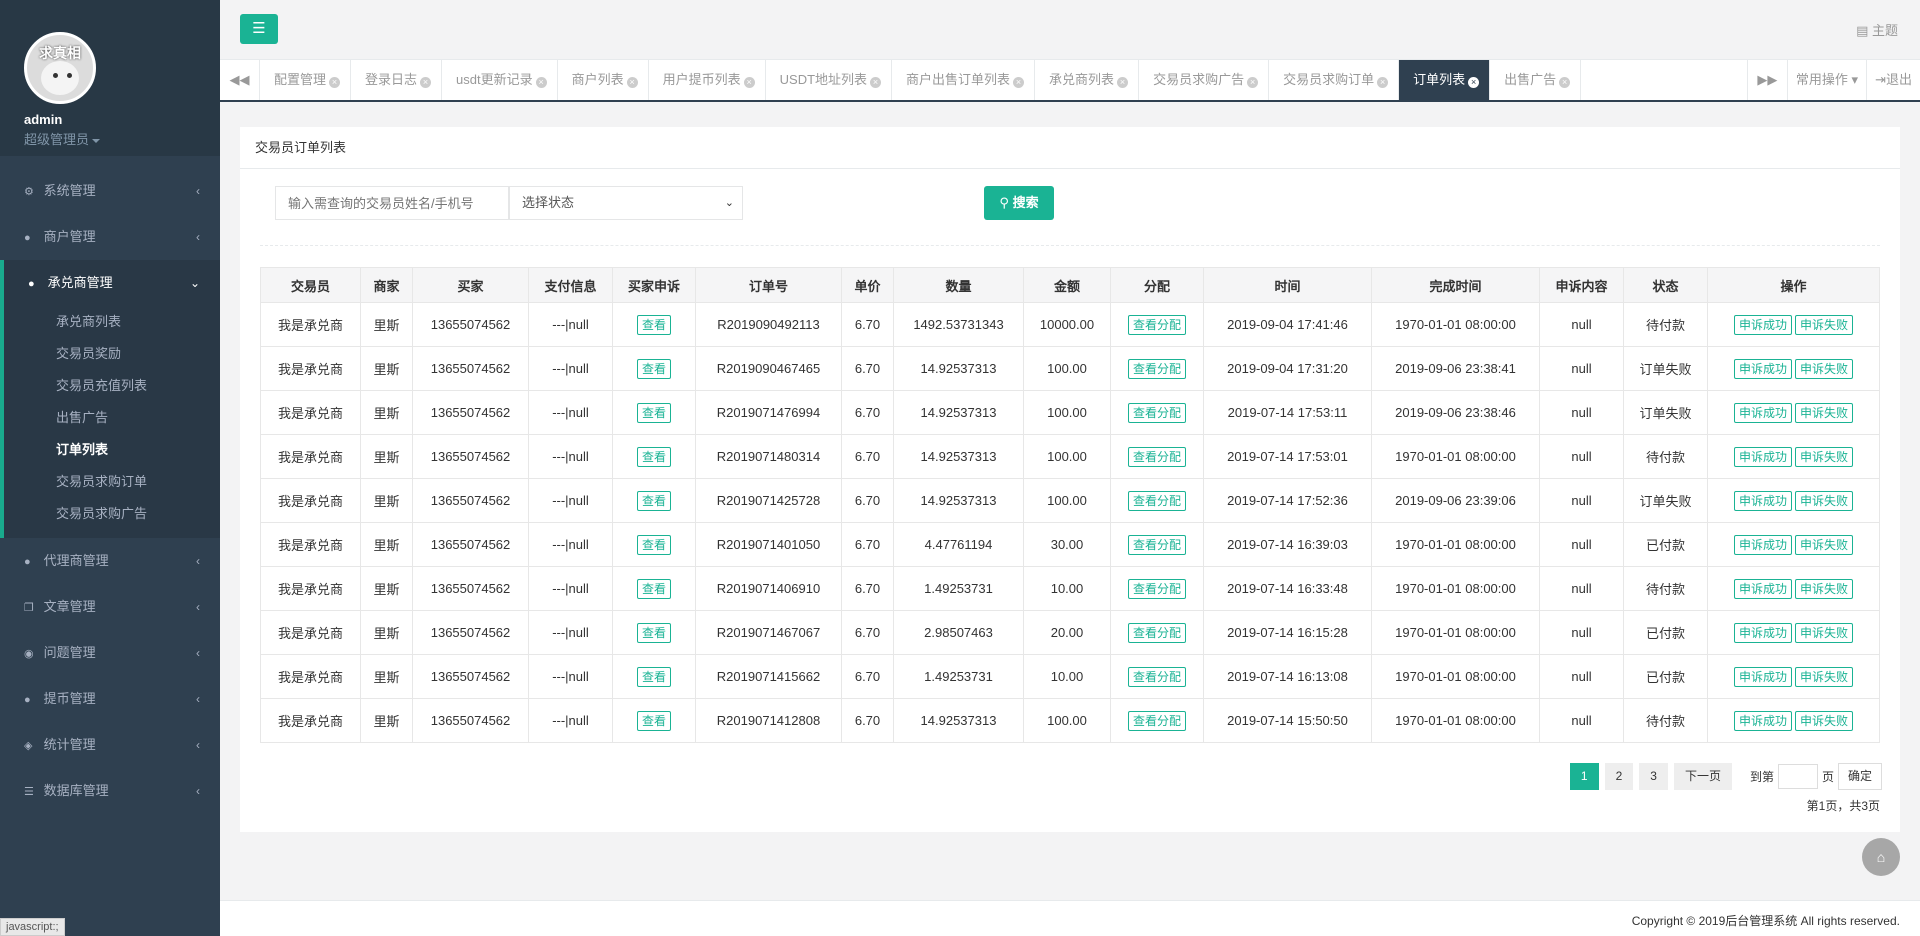 The width and height of the screenshot is (1920, 936). I want to click on goto-confirm-button: 确定, so click(1859, 776).